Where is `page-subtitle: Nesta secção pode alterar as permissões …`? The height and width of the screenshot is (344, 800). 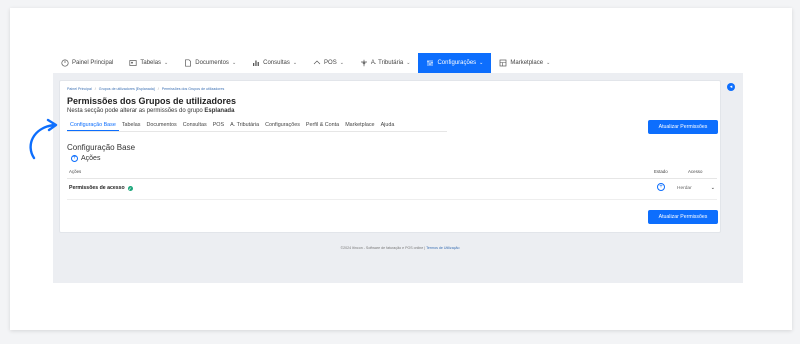 page-subtitle: Nesta secção pode alterar as permissões … is located at coordinates (150, 111).